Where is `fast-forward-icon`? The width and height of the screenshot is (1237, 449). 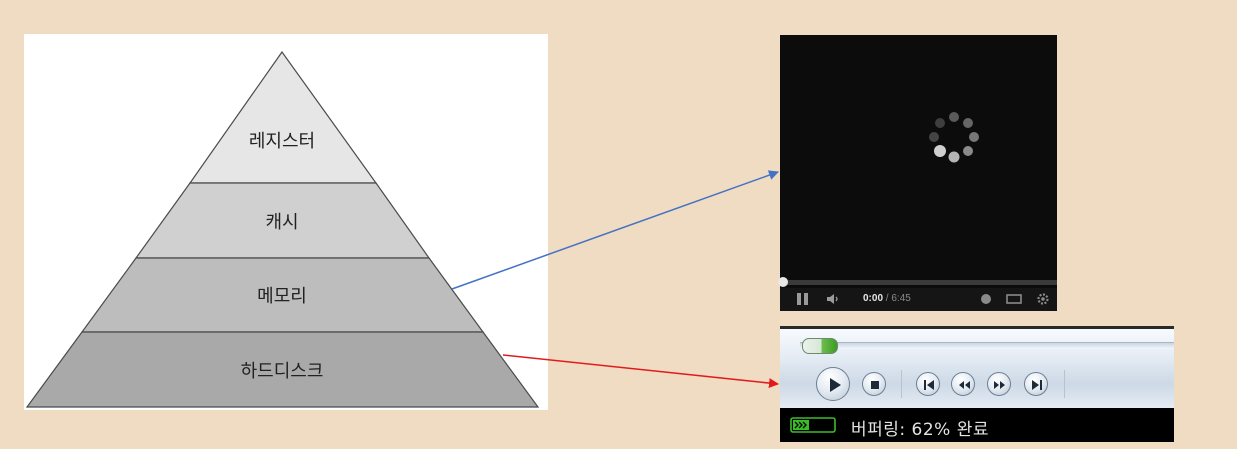
fast-forward-icon is located at coordinates (999, 385).